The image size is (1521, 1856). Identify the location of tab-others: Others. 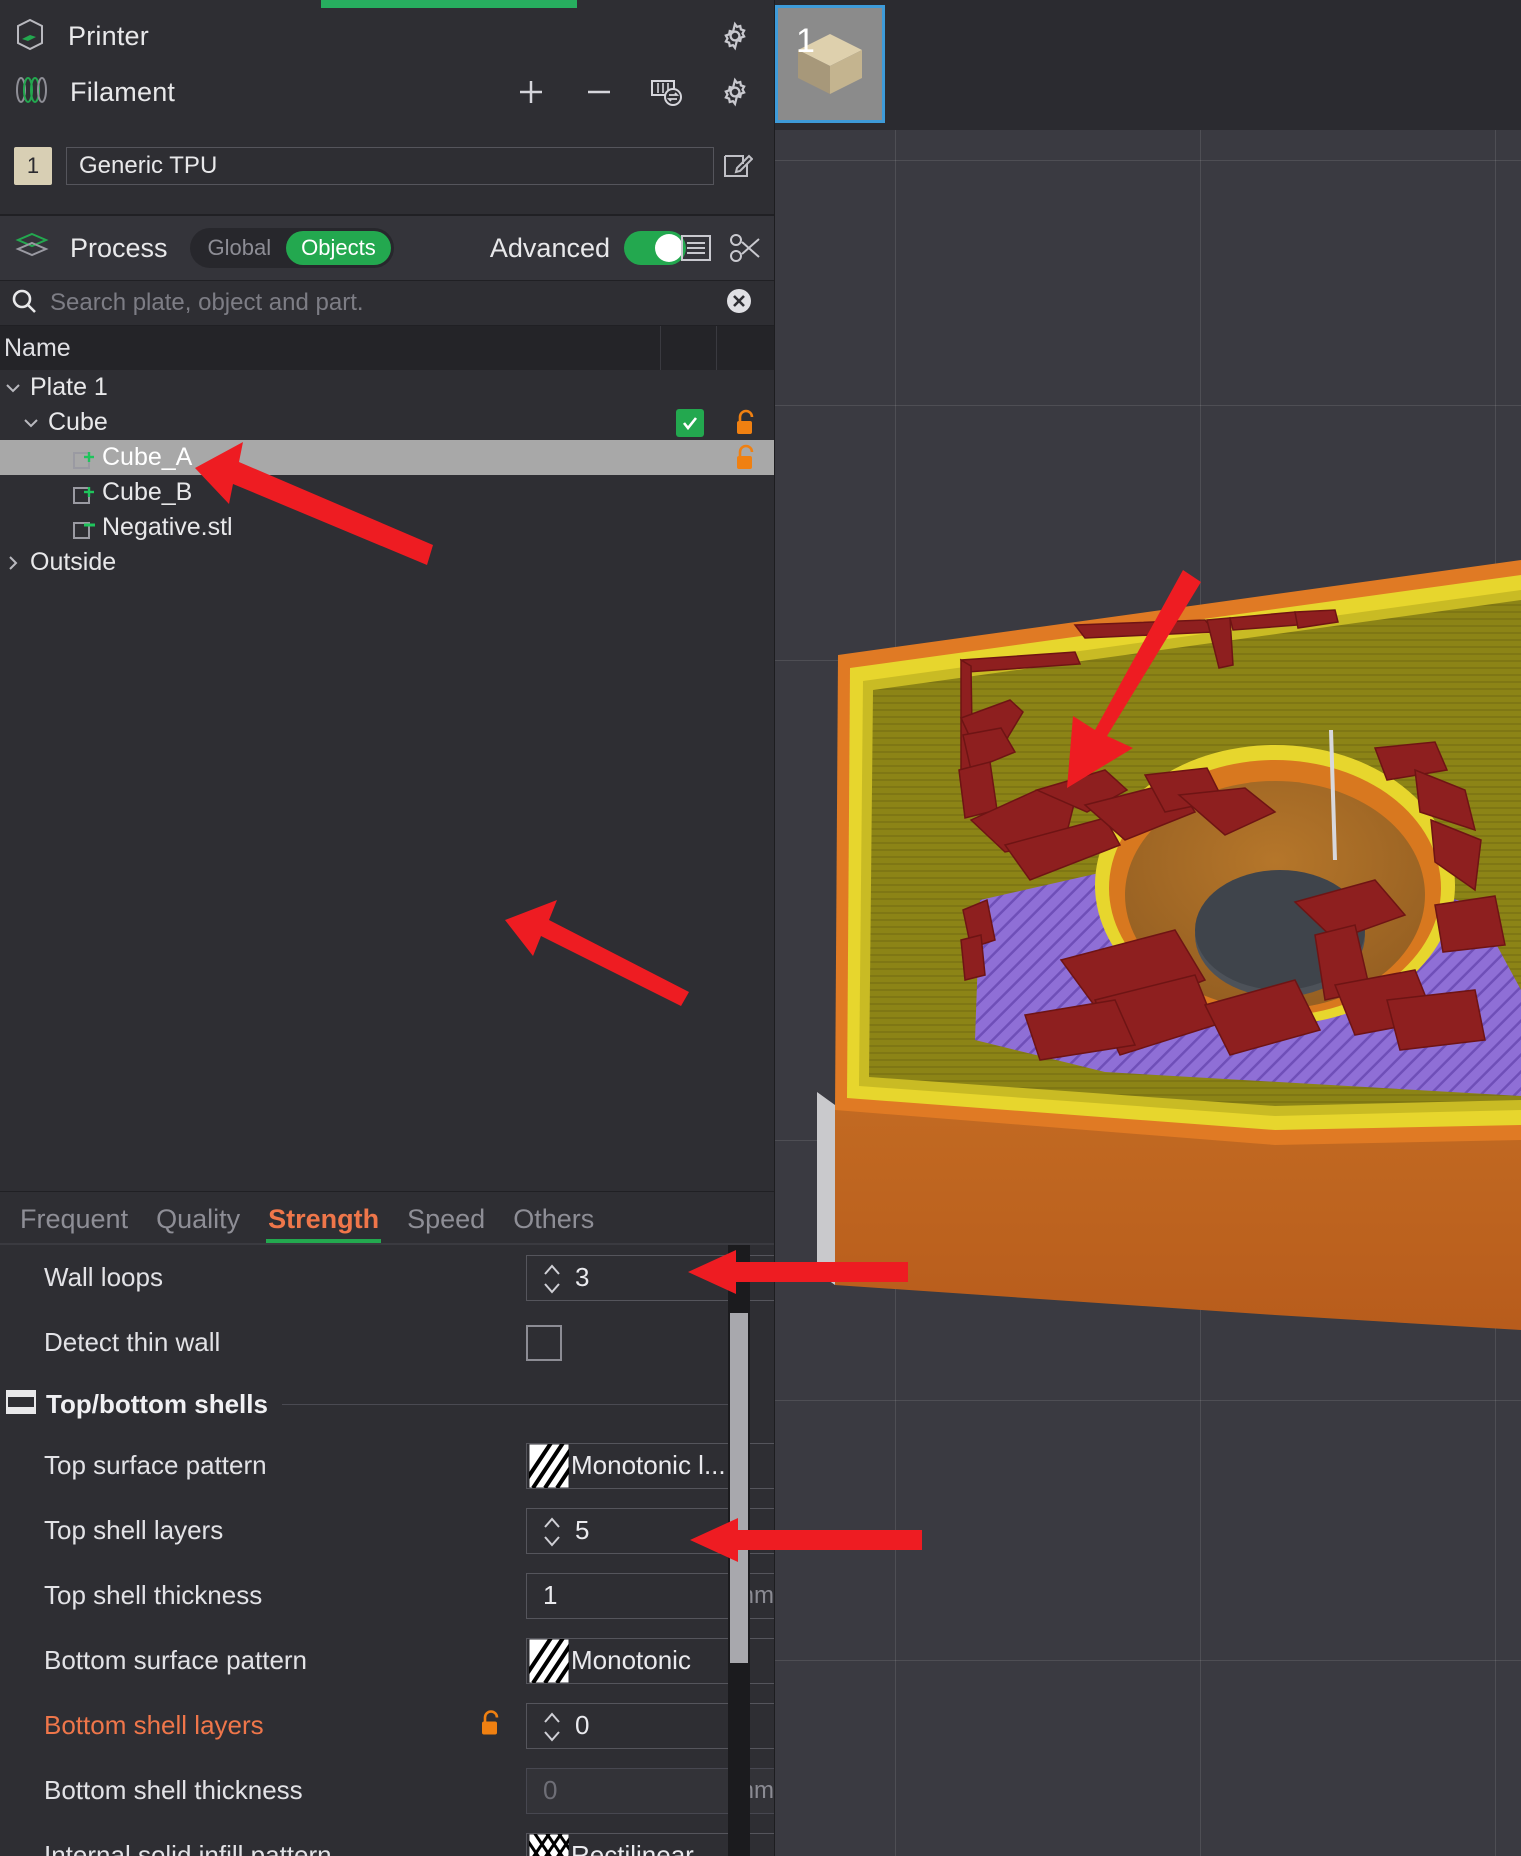
(553, 1223).